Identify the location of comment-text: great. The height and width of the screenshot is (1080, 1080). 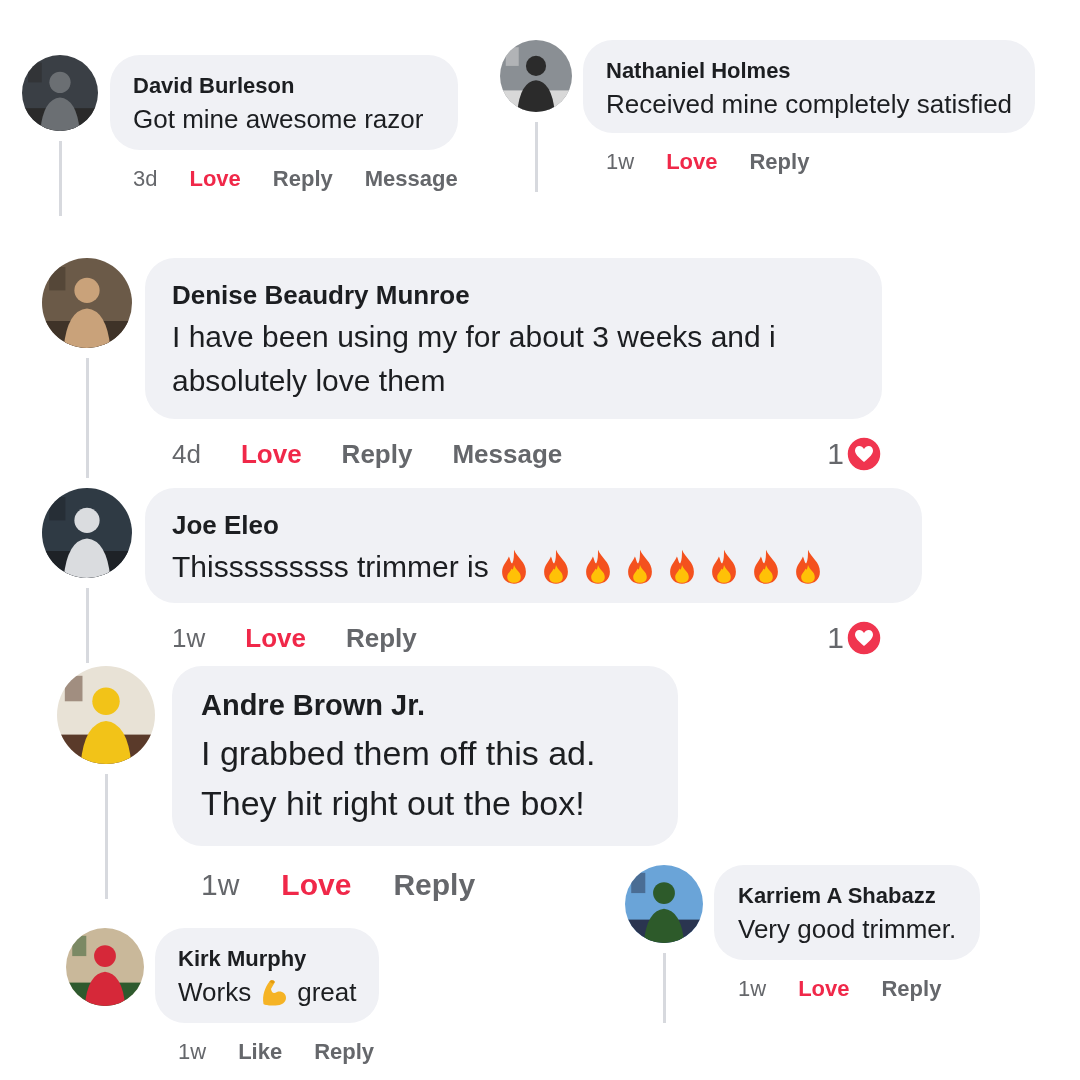
(327, 992).